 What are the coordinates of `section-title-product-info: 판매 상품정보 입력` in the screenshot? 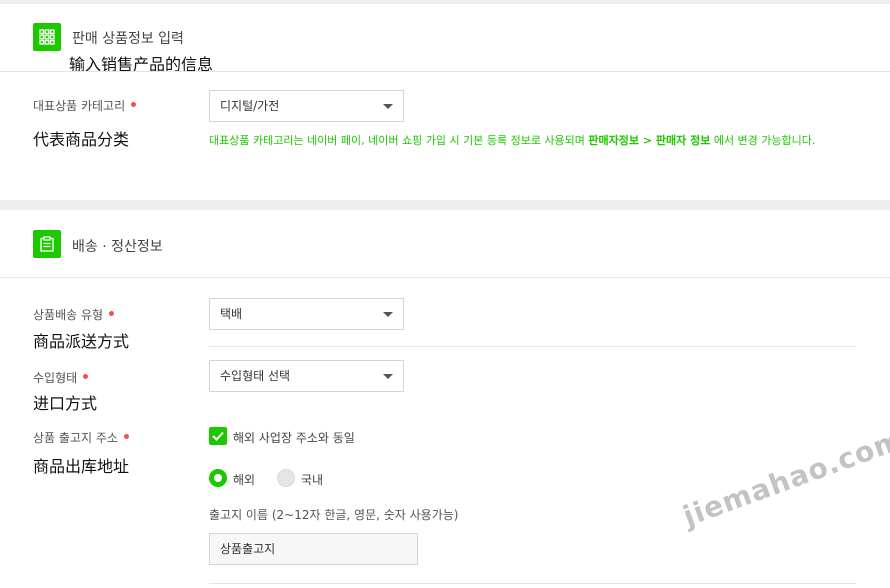 It's located at (128, 39).